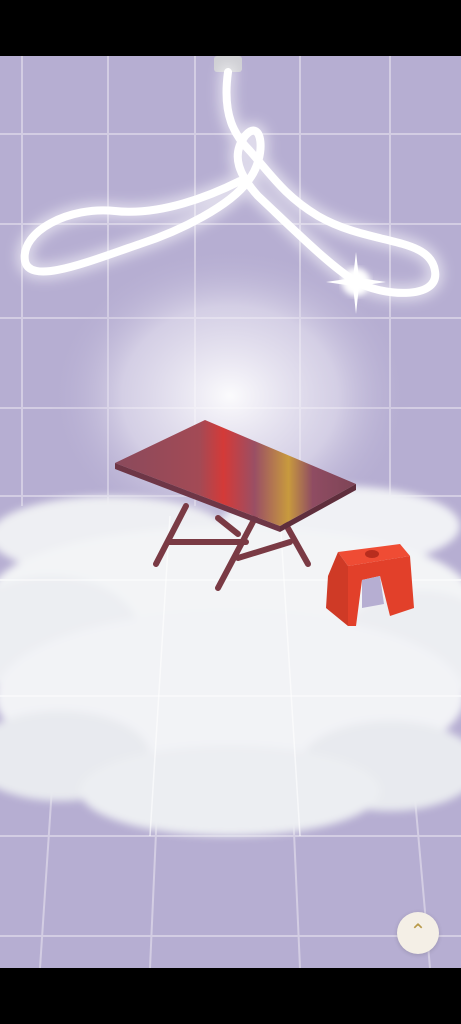 This screenshot has height=1024, width=461. What do you see at coordinates (230, 28) in the screenshot?
I see `top-black-bar` at bounding box center [230, 28].